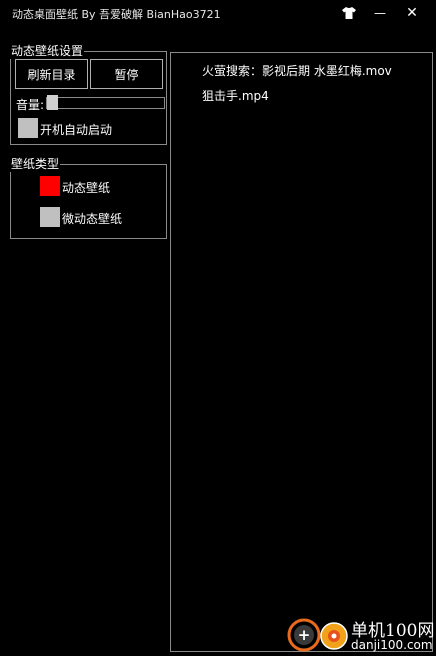  What do you see at coordinates (297, 70) in the screenshot?
I see `list-item: 火萤搜索：影视后期 水墨红梅.mov` at bounding box center [297, 70].